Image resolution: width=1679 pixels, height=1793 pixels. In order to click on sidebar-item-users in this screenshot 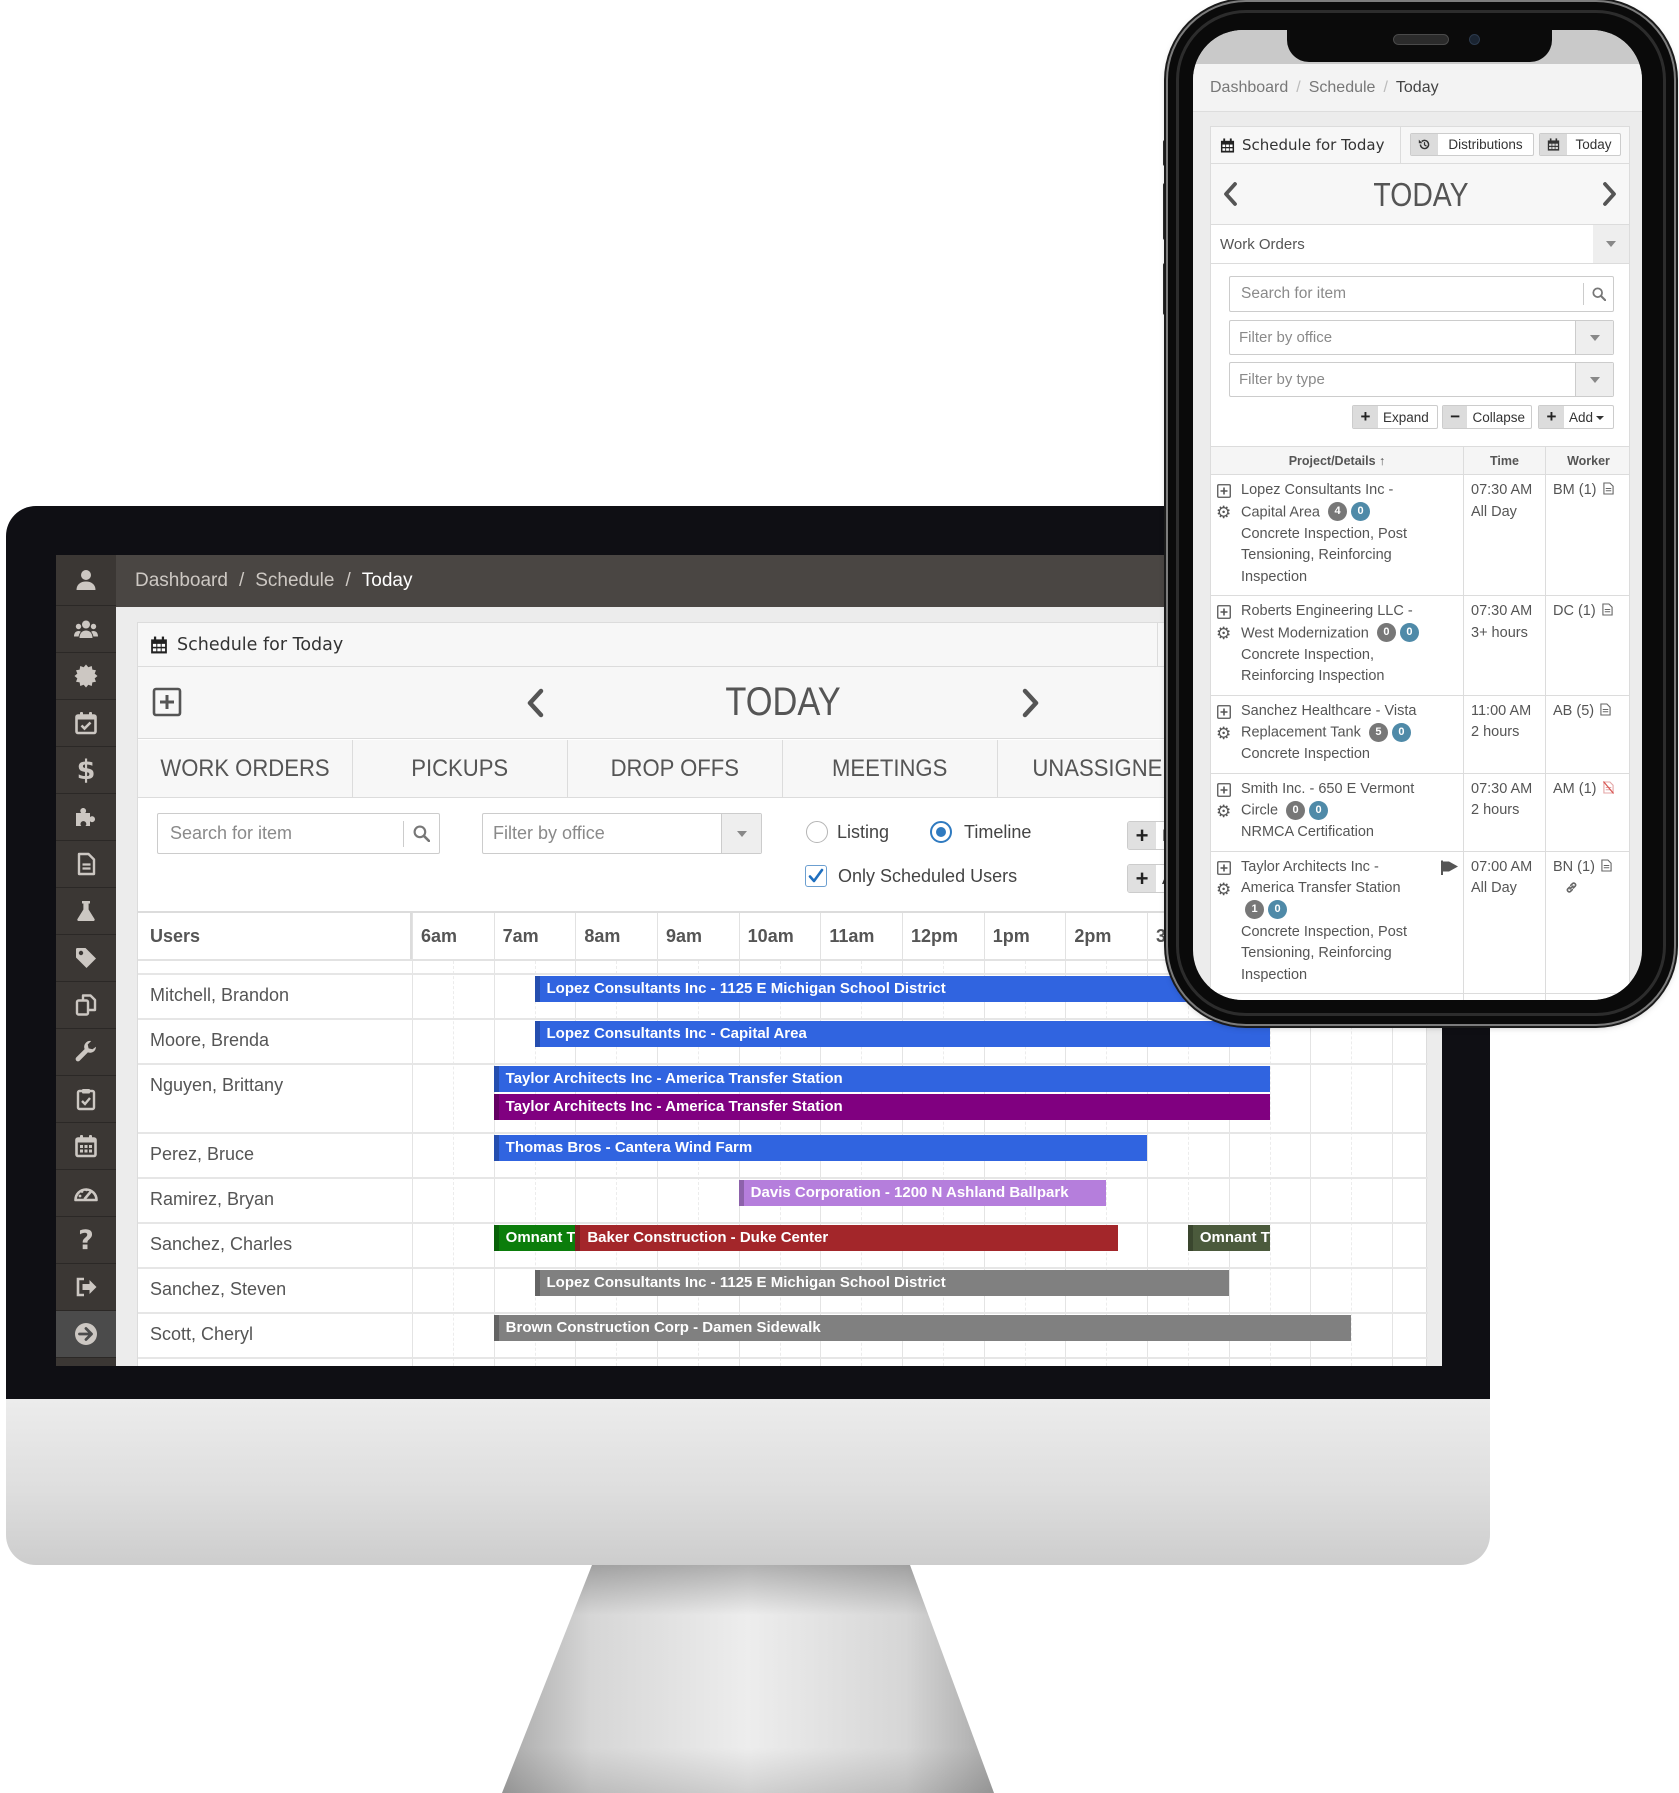, I will do `click(86, 629)`.